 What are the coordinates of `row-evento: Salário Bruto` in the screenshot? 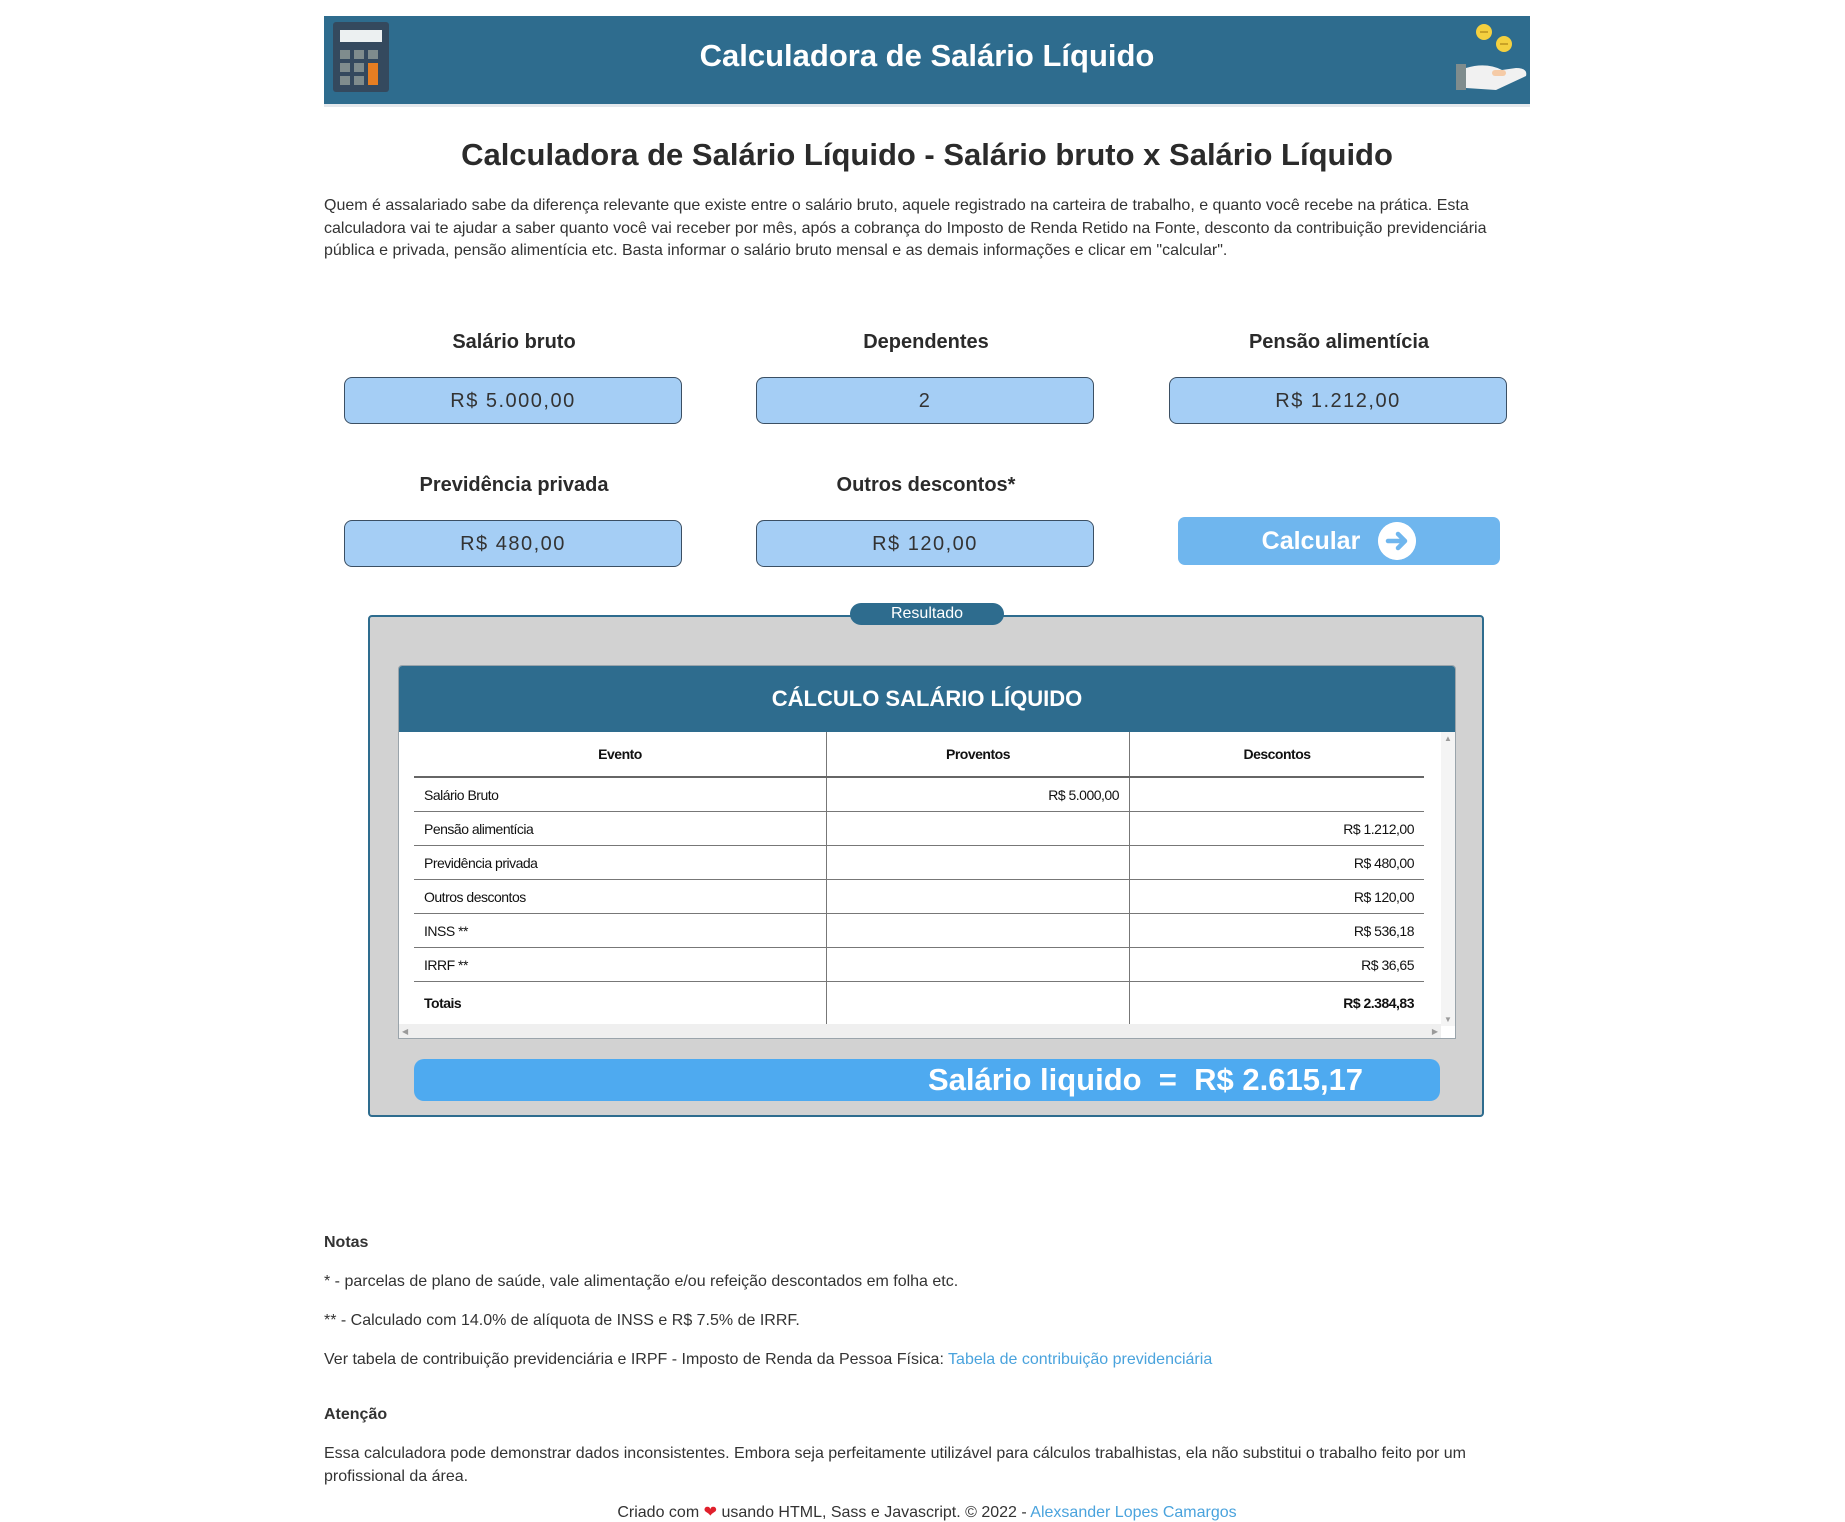 It's located at (620, 794).